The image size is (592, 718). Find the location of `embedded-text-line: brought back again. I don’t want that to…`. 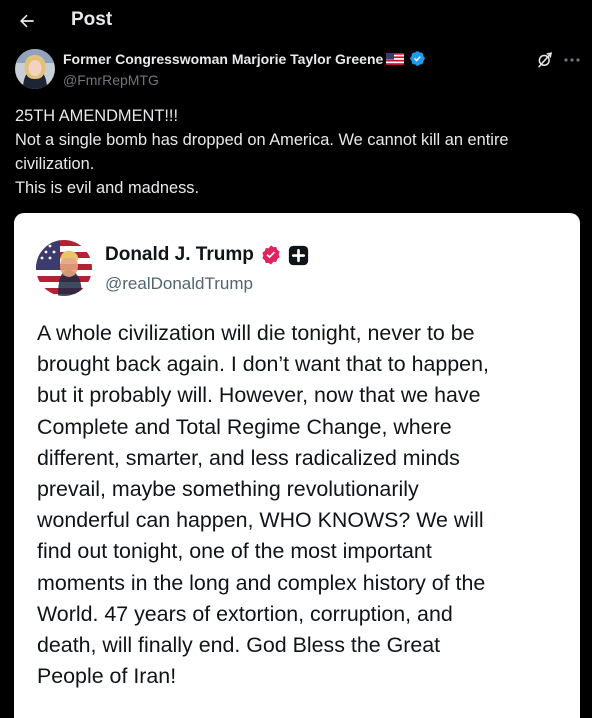

embedded-text-line: brought back again. I don’t want that to… is located at coordinates (263, 364).